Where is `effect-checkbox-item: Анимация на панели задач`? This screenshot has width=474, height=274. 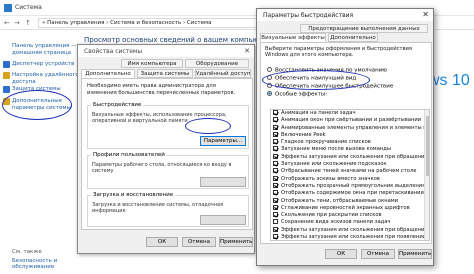
effect-checkbox-item: Анимация на панели задач is located at coordinates (350, 113).